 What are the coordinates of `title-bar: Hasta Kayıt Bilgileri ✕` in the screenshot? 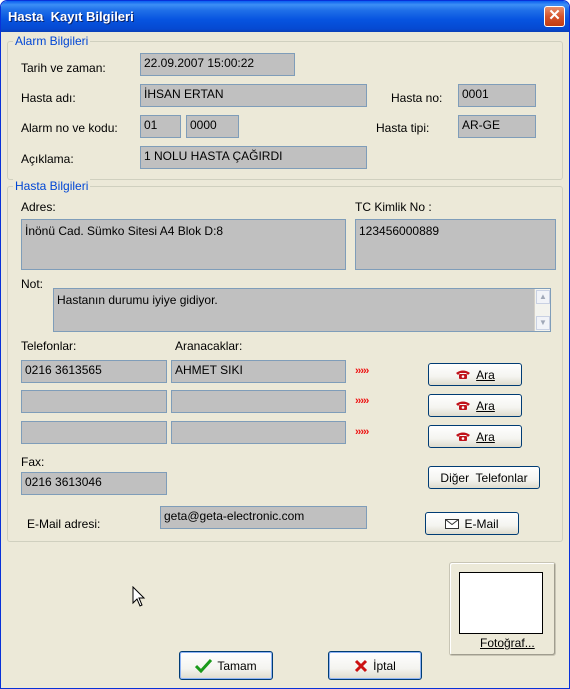 It's located at (285, 16).